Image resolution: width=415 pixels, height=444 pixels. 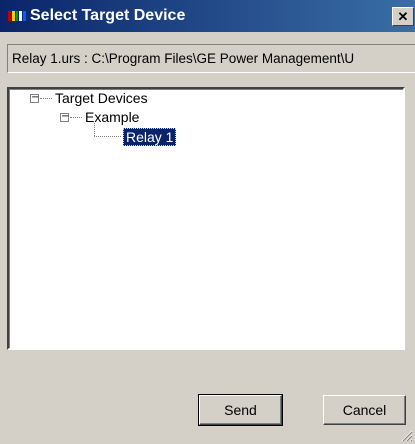 What do you see at coordinates (101, 98) in the screenshot?
I see `tree-node-target-devices: Target Devices` at bounding box center [101, 98].